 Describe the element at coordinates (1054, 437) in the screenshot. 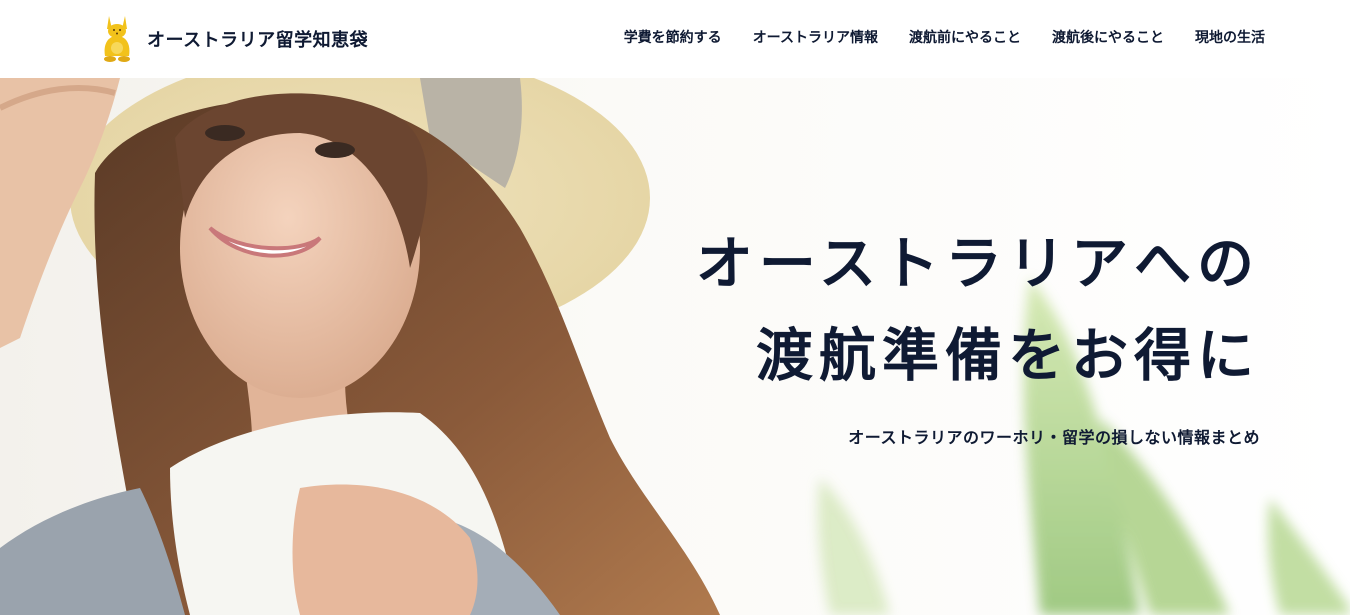

I see `hero-subtitle: オーストラリアのワーホリ・留学の損しない情報まとめ` at that location.